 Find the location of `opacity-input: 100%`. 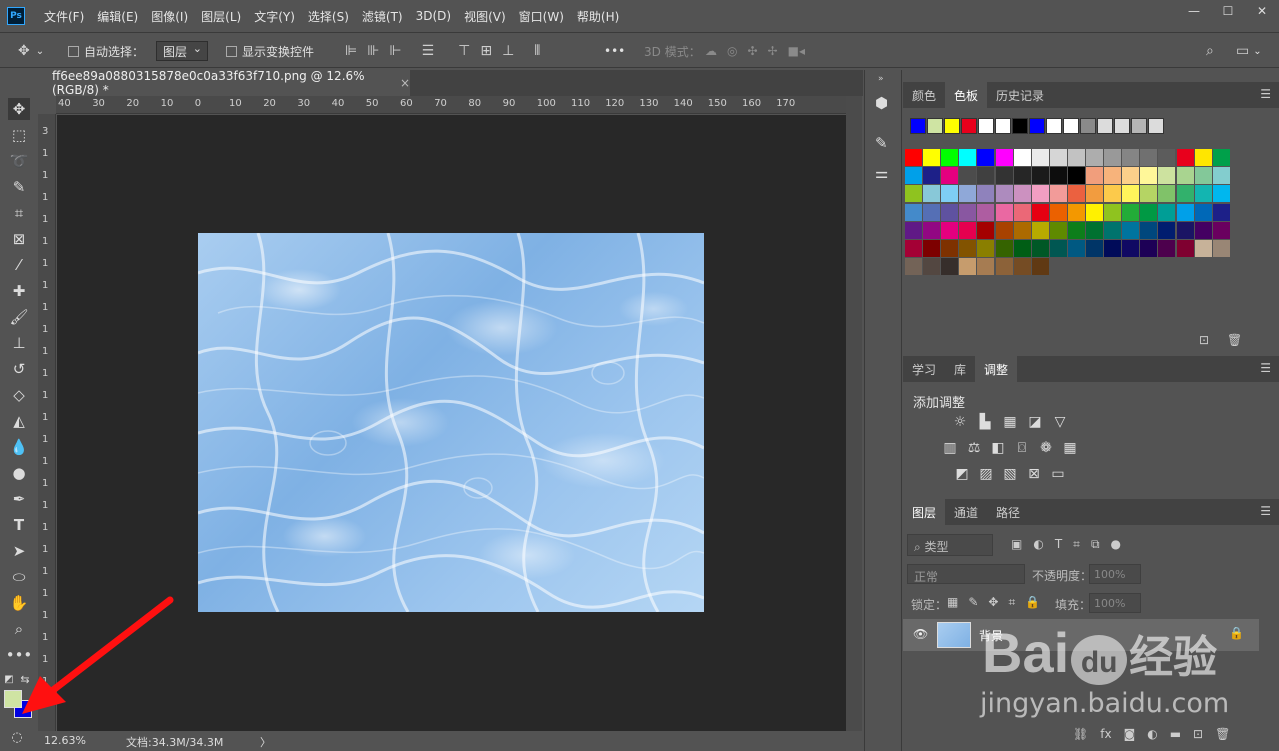

opacity-input: 100% is located at coordinates (1115, 574).